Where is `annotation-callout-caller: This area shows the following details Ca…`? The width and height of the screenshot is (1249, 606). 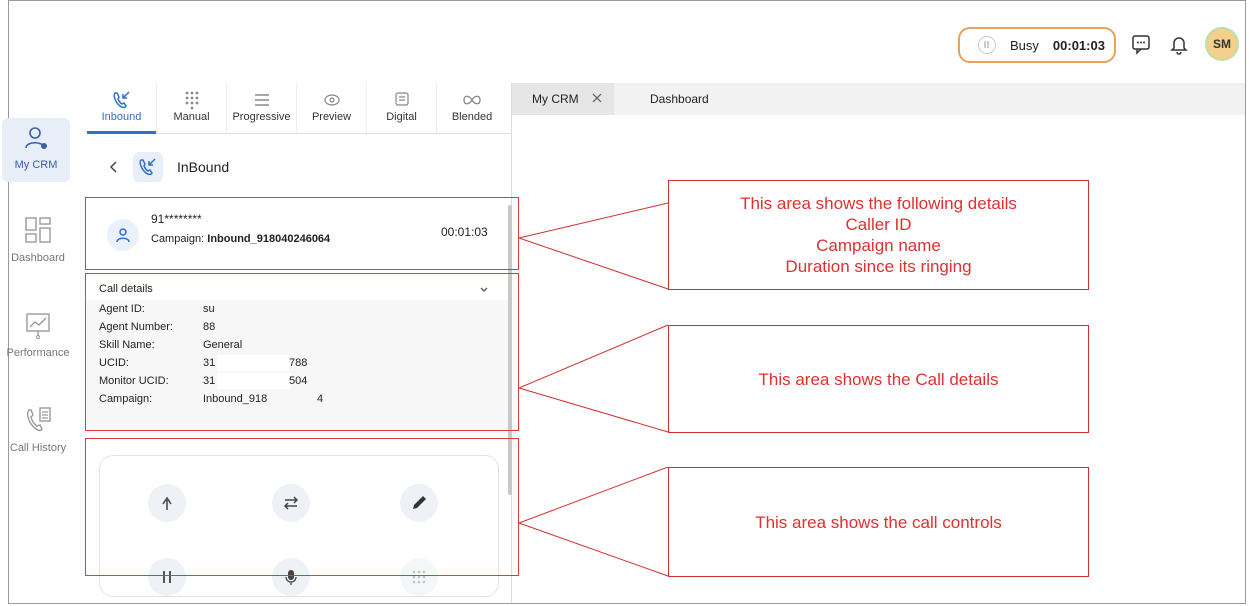
annotation-callout-caller: This area shows the following details Ca… is located at coordinates (878, 235).